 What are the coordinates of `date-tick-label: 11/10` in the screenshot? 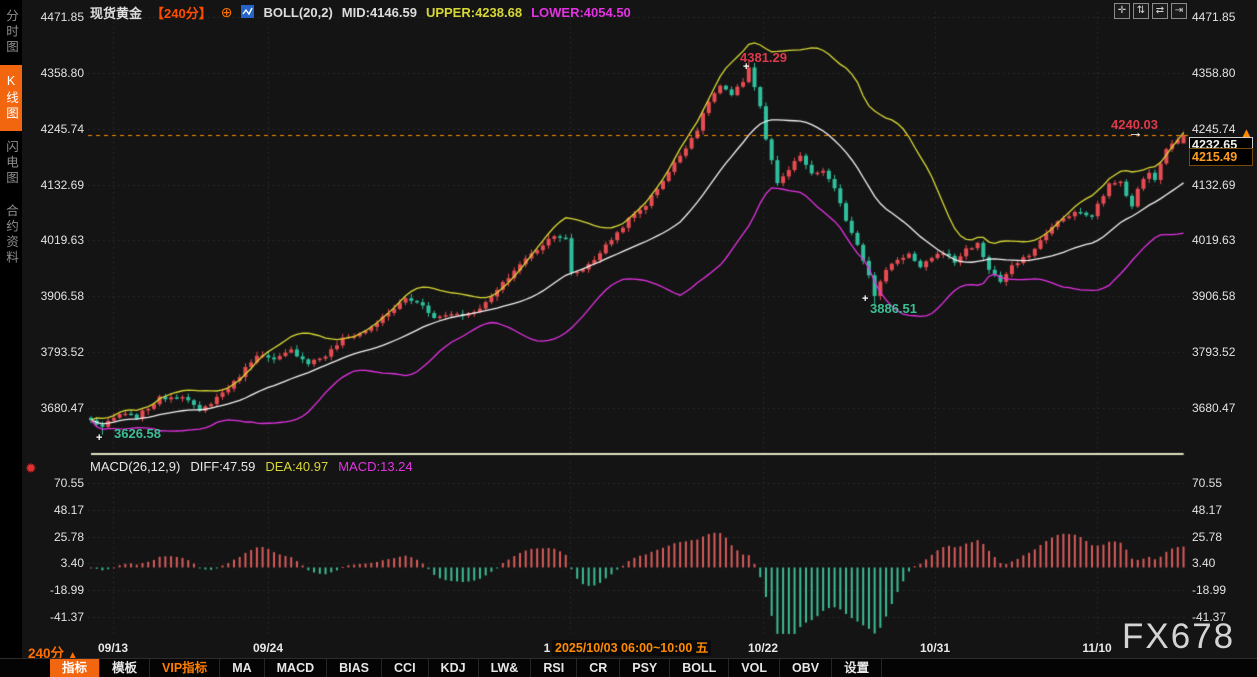 It's located at (1097, 648).